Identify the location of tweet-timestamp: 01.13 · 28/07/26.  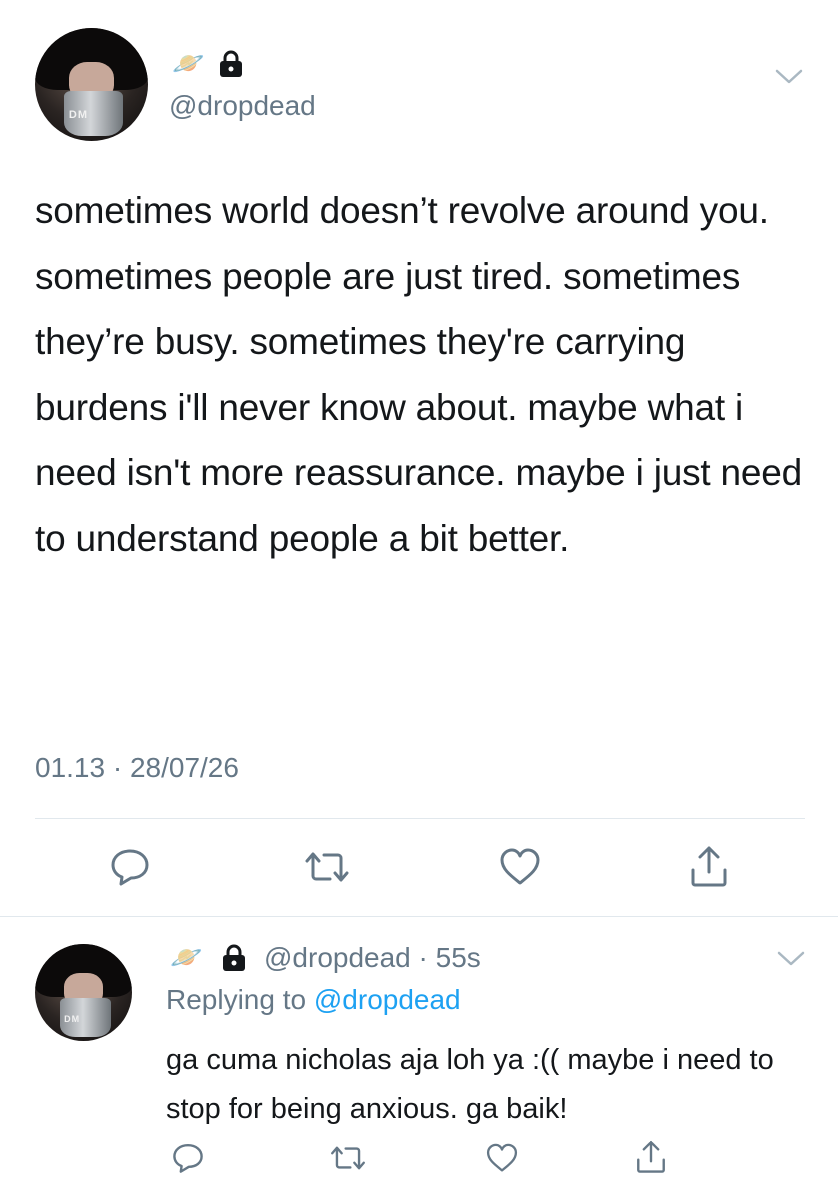
(137, 768).